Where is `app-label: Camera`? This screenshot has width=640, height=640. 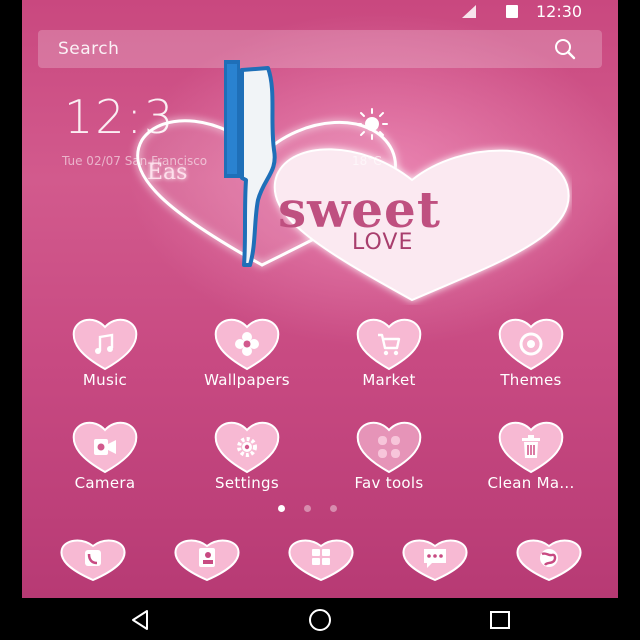 app-label: Camera is located at coordinates (105, 483).